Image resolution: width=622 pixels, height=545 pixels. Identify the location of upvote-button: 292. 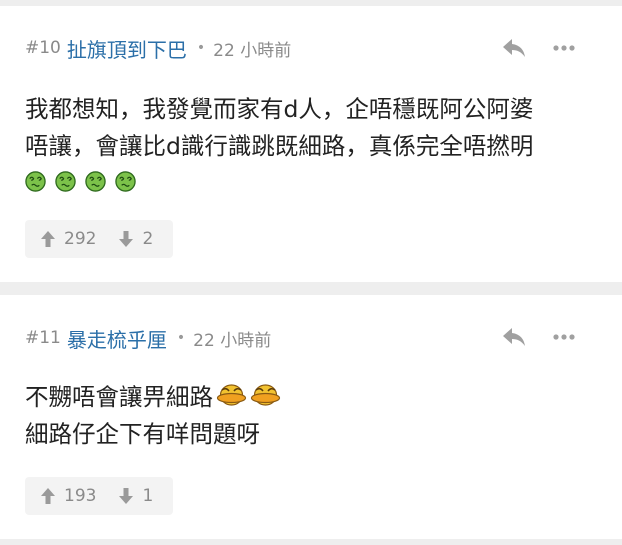
(68, 239).